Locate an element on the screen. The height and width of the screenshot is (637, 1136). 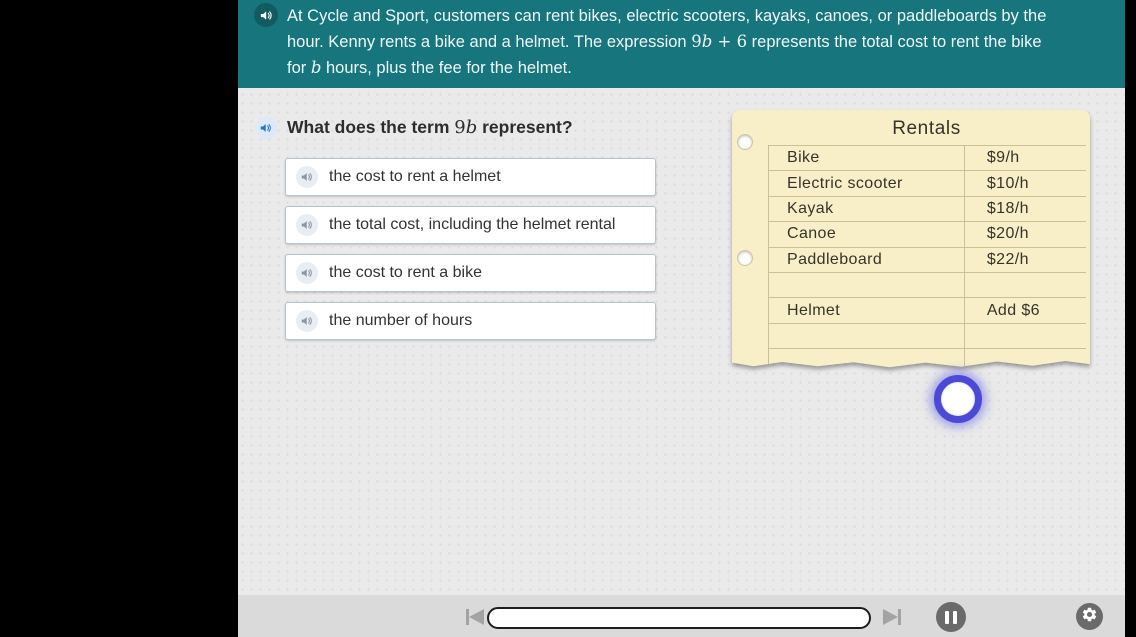
rental-item: Electric scooter is located at coordinates (845, 183).